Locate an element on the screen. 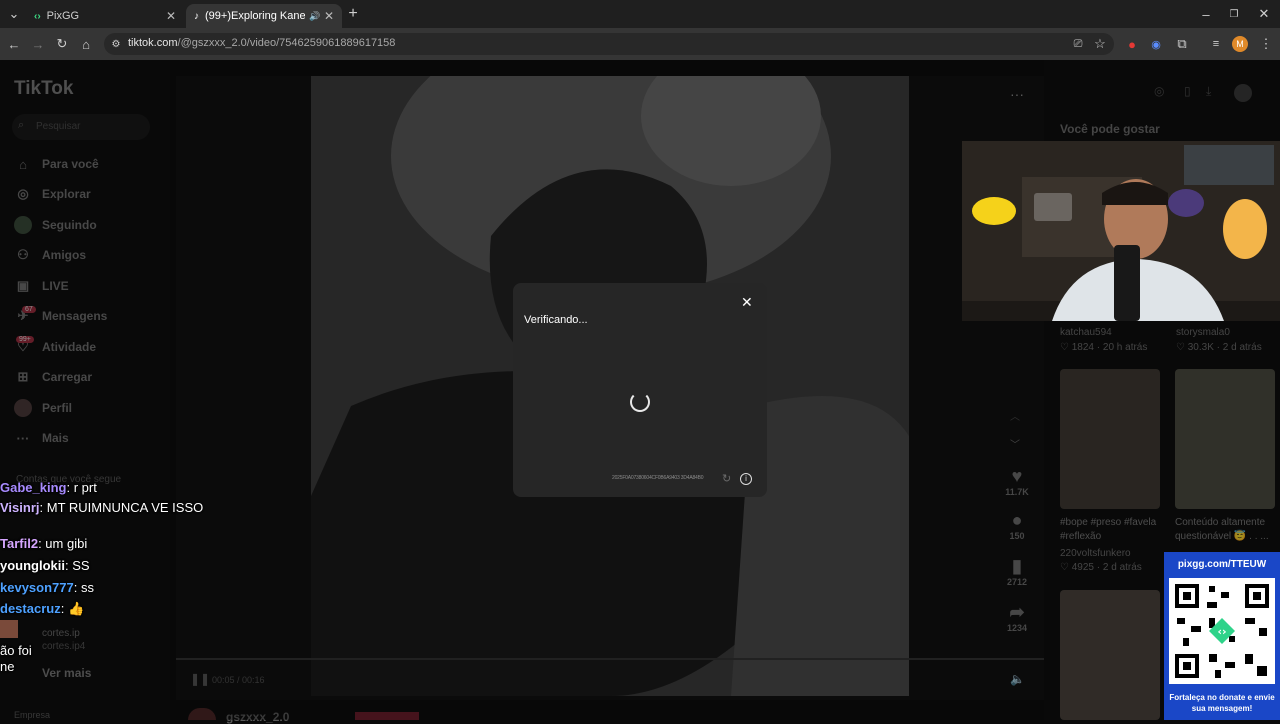  chat-message: Tarfil2: um gibi is located at coordinates (44, 543).